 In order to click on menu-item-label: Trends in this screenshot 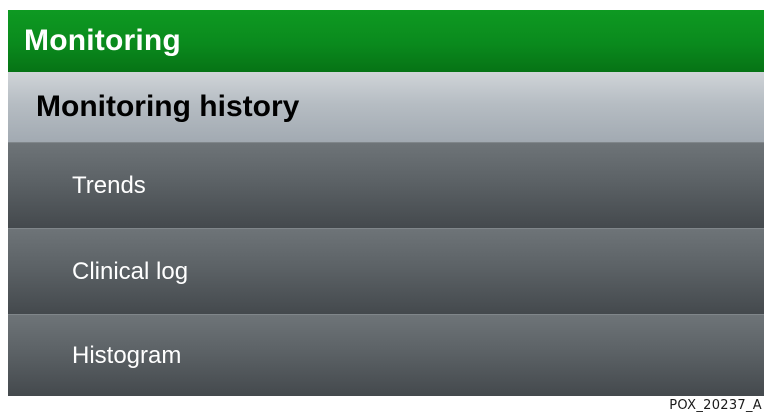, I will do `click(109, 185)`.